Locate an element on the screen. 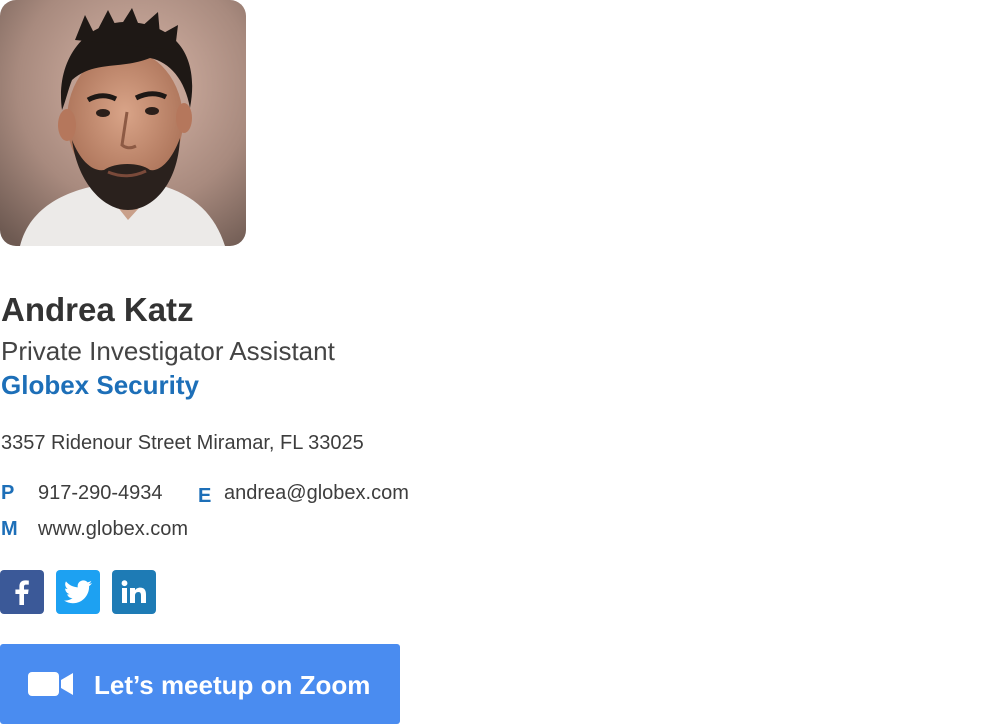 Image resolution: width=1000 pixels, height=724 pixels. twitter-button is located at coordinates (78, 592).